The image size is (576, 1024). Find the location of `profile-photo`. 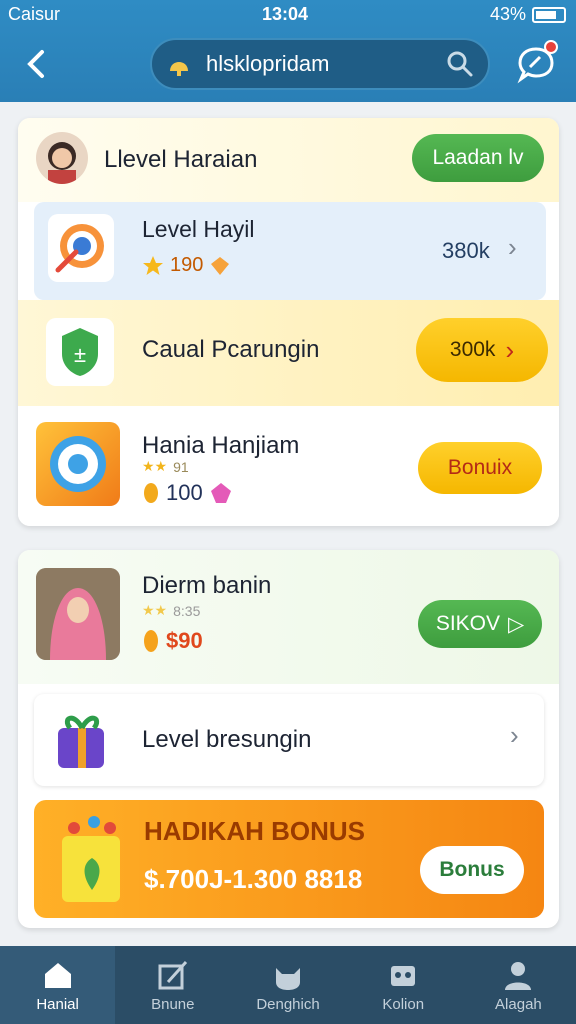

profile-photo is located at coordinates (78, 614).